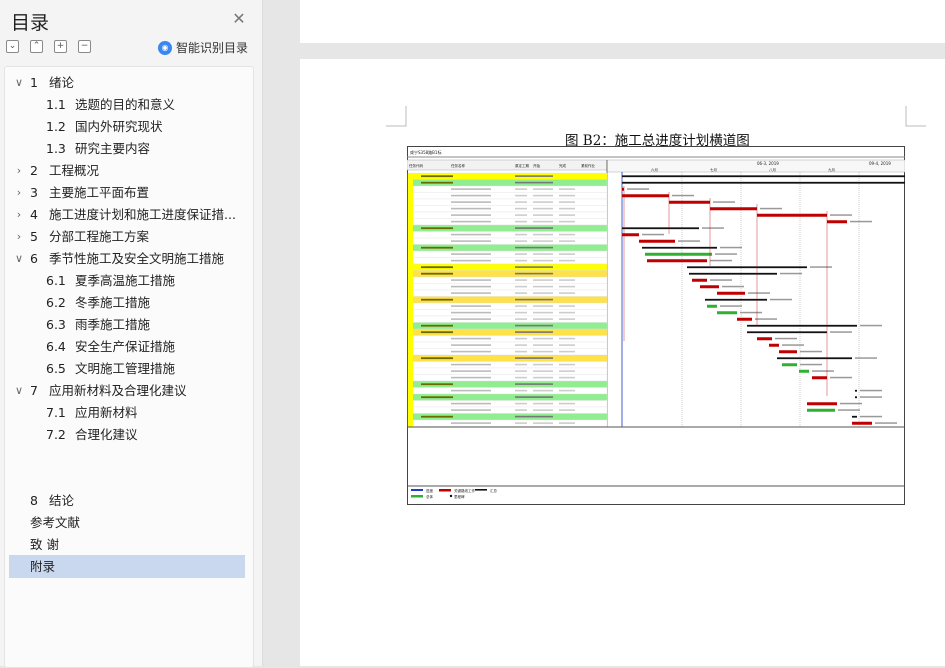  I want to click on add-heading-icon: +, so click(60, 46).